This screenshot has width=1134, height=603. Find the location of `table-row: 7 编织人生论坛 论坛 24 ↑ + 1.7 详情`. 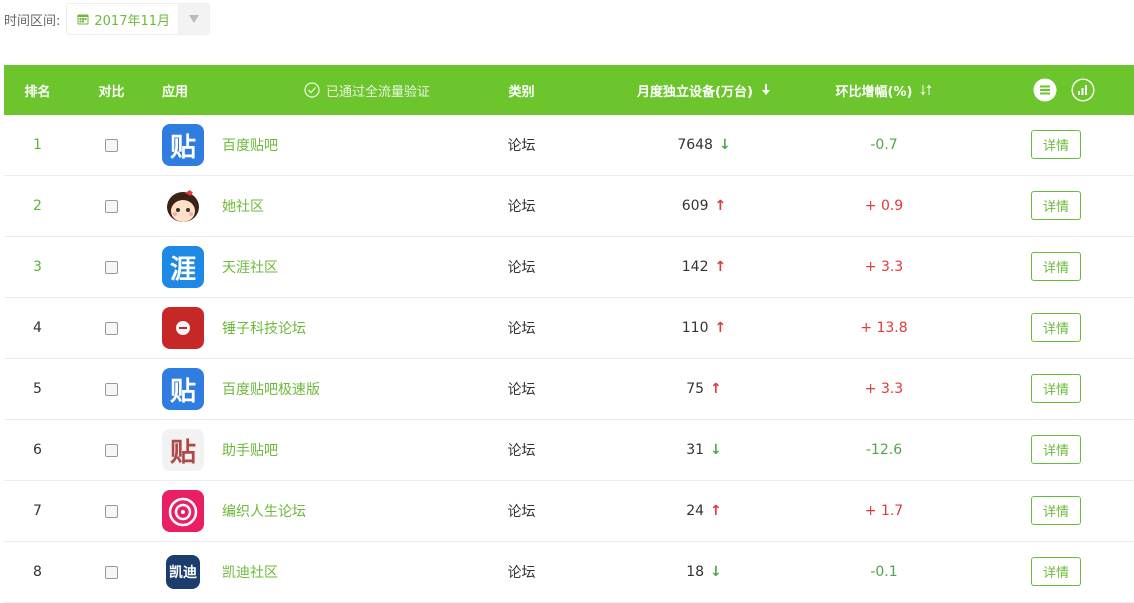

table-row: 7 编织人生论坛 论坛 24 ↑ + 1.7 详情 is located at coordinates (569, 511).